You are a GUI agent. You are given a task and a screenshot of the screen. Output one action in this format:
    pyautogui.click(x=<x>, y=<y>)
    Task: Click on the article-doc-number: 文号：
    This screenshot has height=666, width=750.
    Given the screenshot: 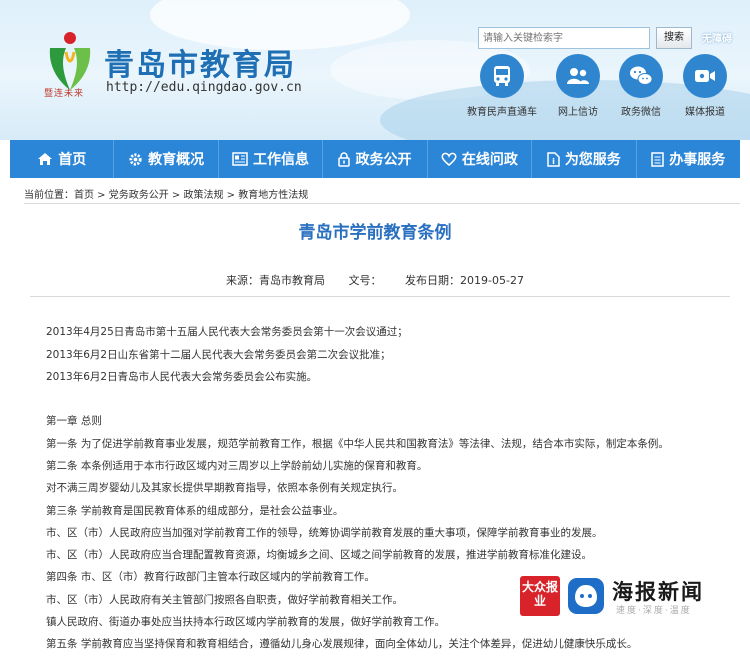 What is the action you would take?
    pyautogui.click(x=365, y=280)
    